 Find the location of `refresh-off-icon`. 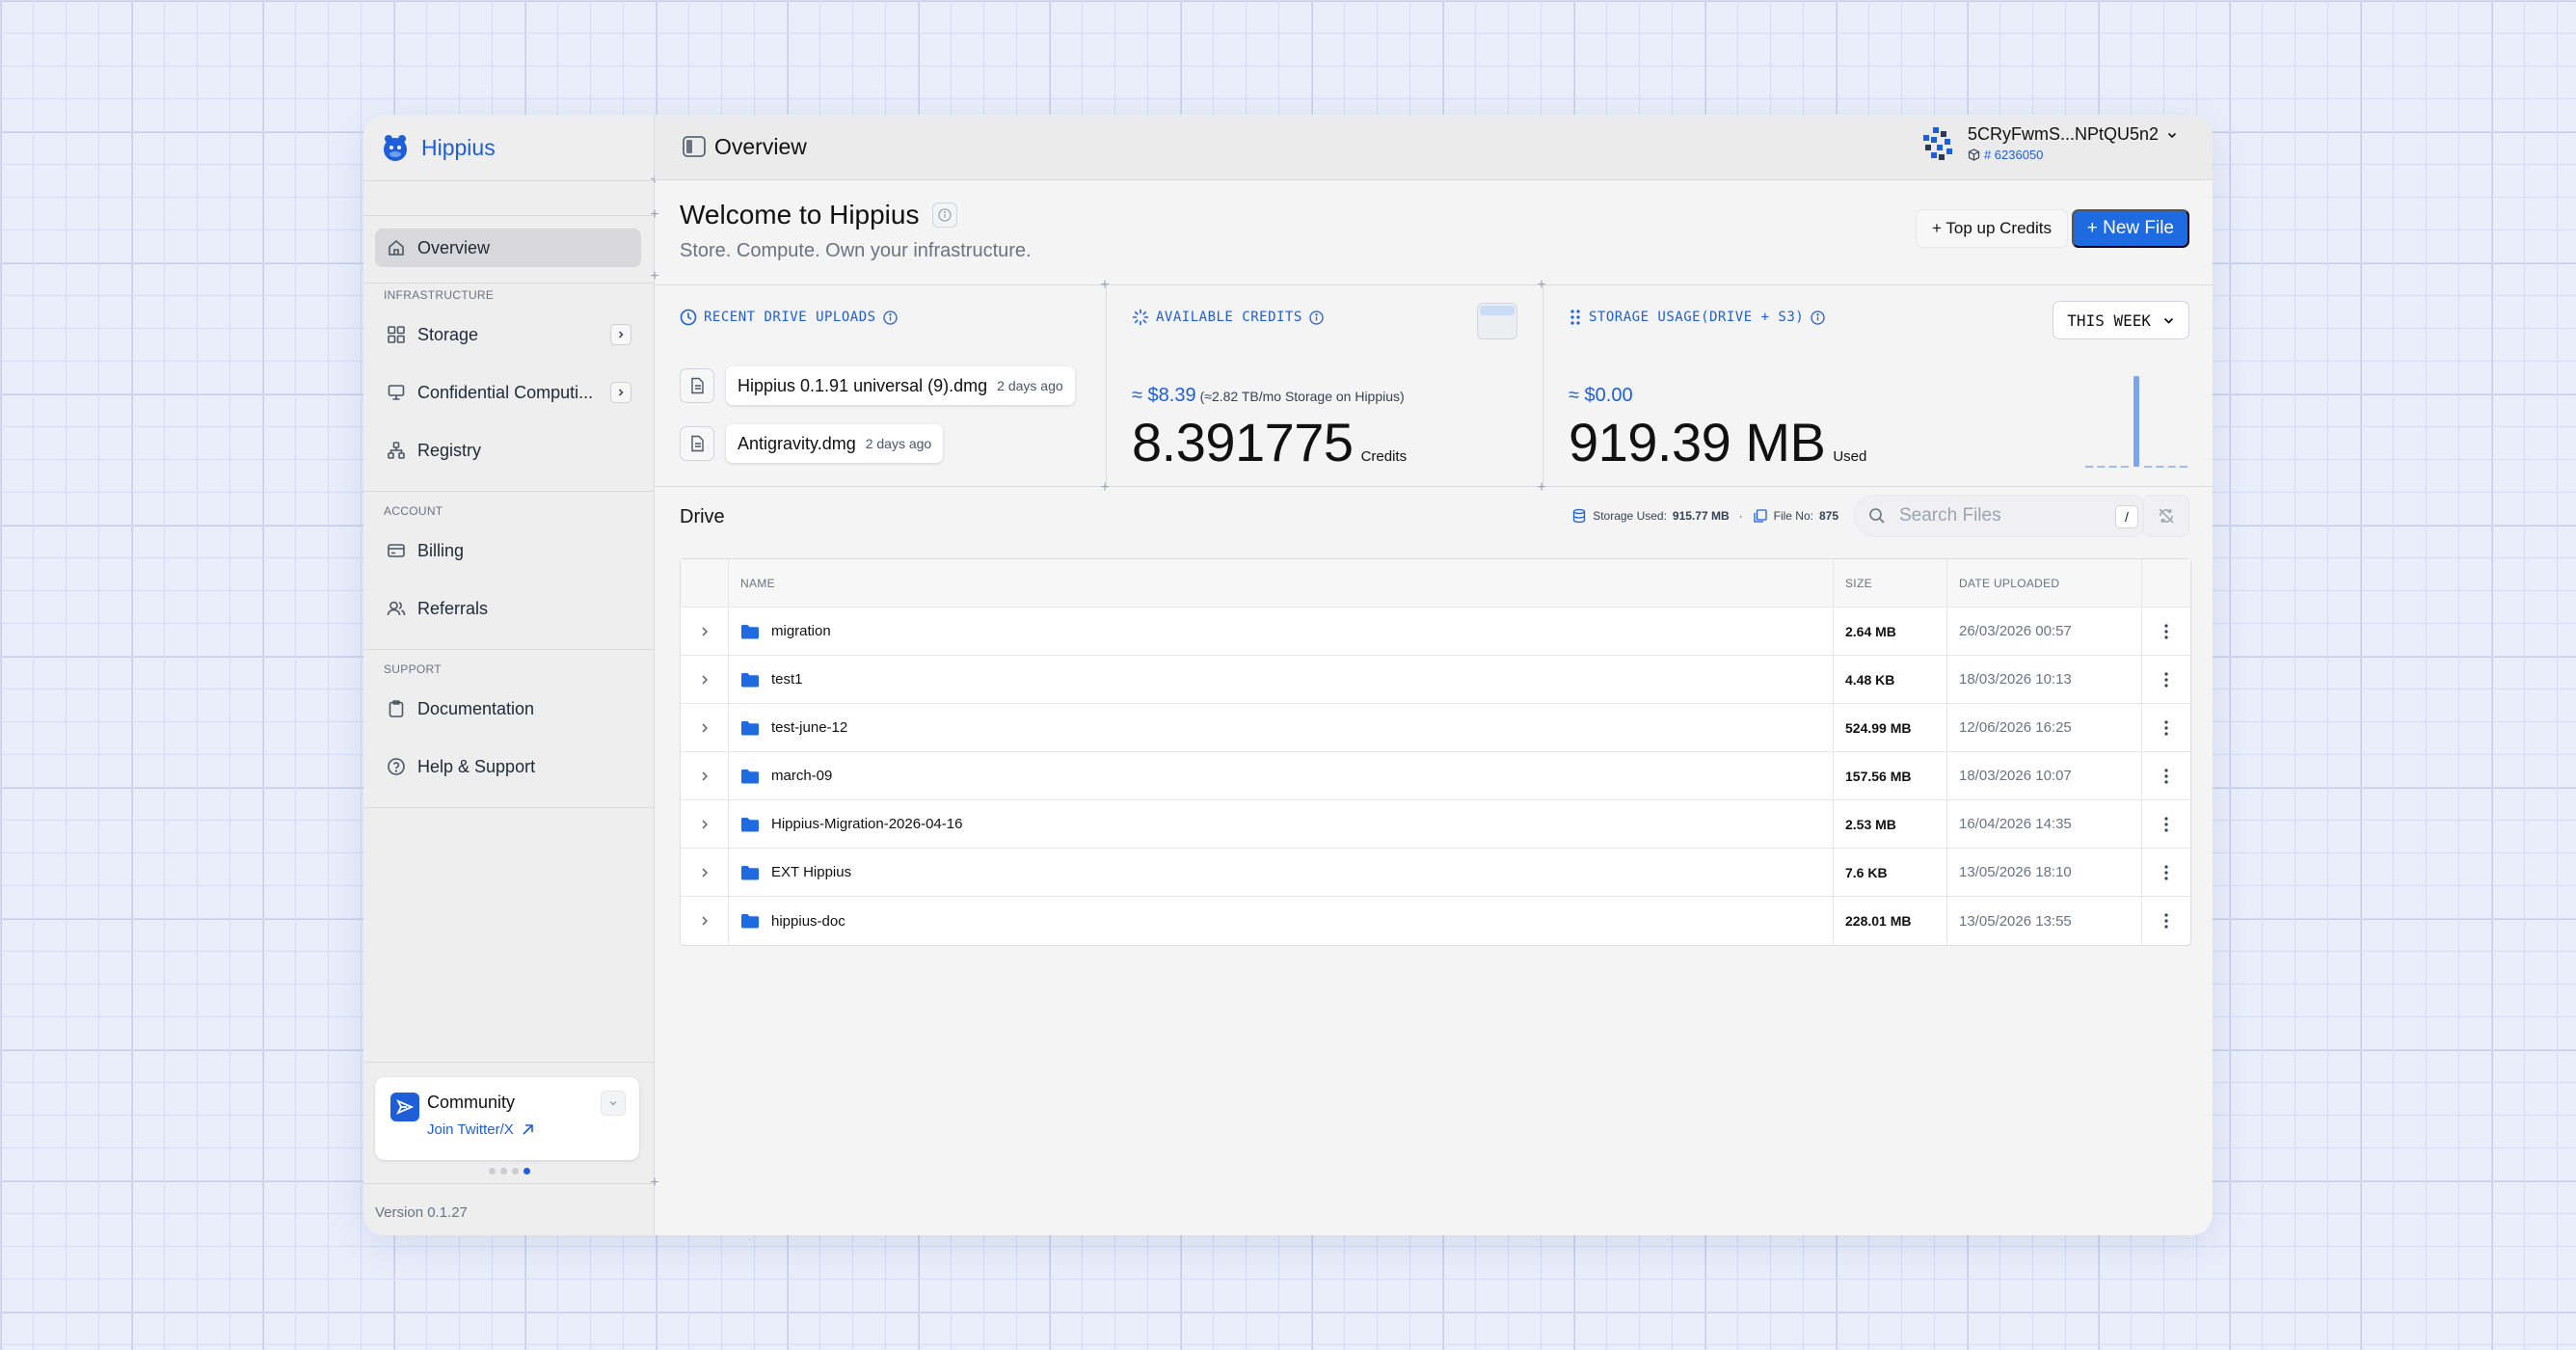

refresh-off-icon is located at coordinates (2167, 516).